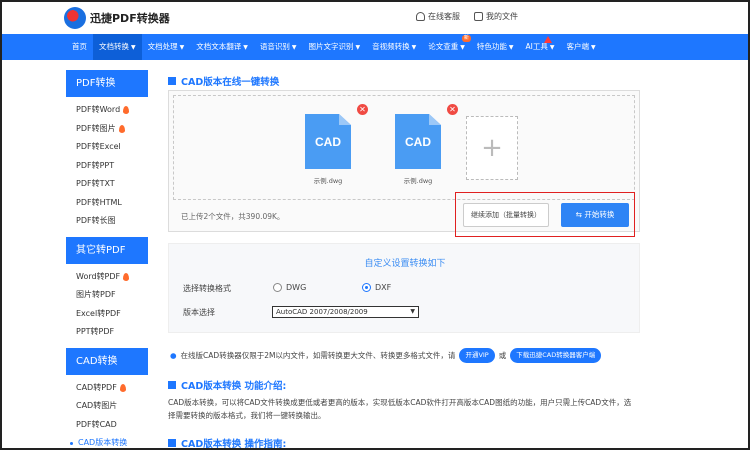 Image resolution: width=750 pixels, height=459 pixels. Describe the element at coordinates (599, 214) in the screenshot. I see `start-convert-label: 开始转换` at that location.